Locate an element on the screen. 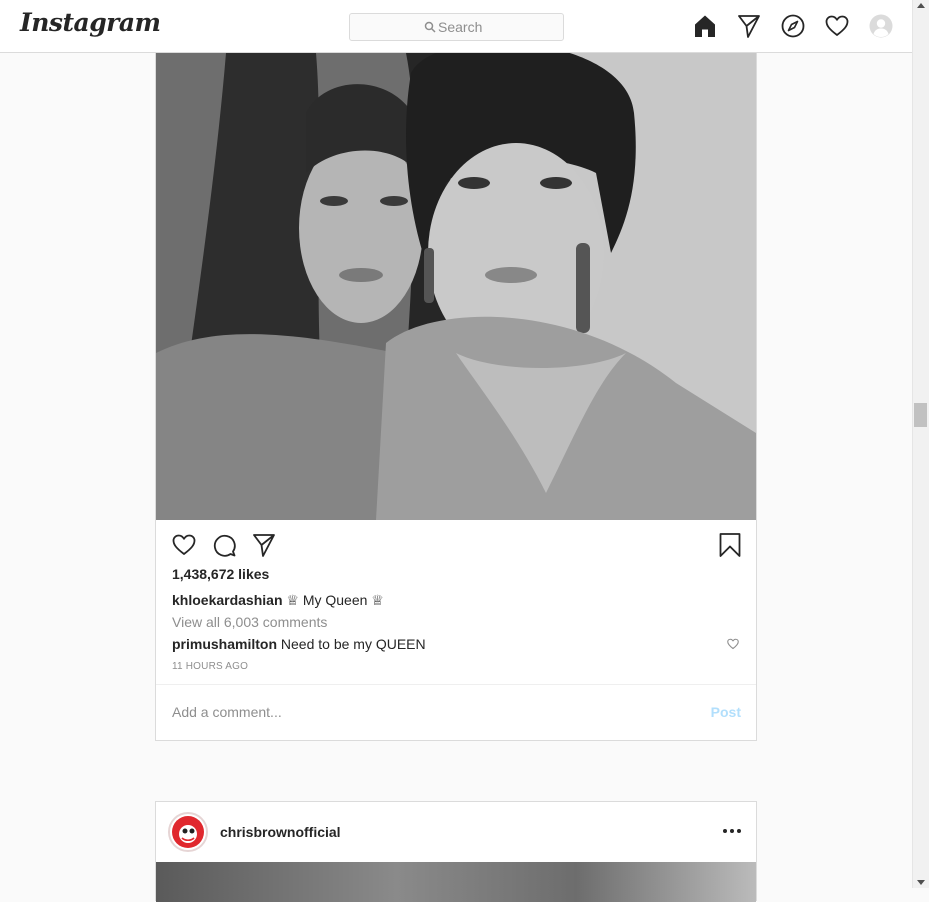  post-caption: khloekardashian ♕ My Queen ♕ is located at coordinates (278, 600).